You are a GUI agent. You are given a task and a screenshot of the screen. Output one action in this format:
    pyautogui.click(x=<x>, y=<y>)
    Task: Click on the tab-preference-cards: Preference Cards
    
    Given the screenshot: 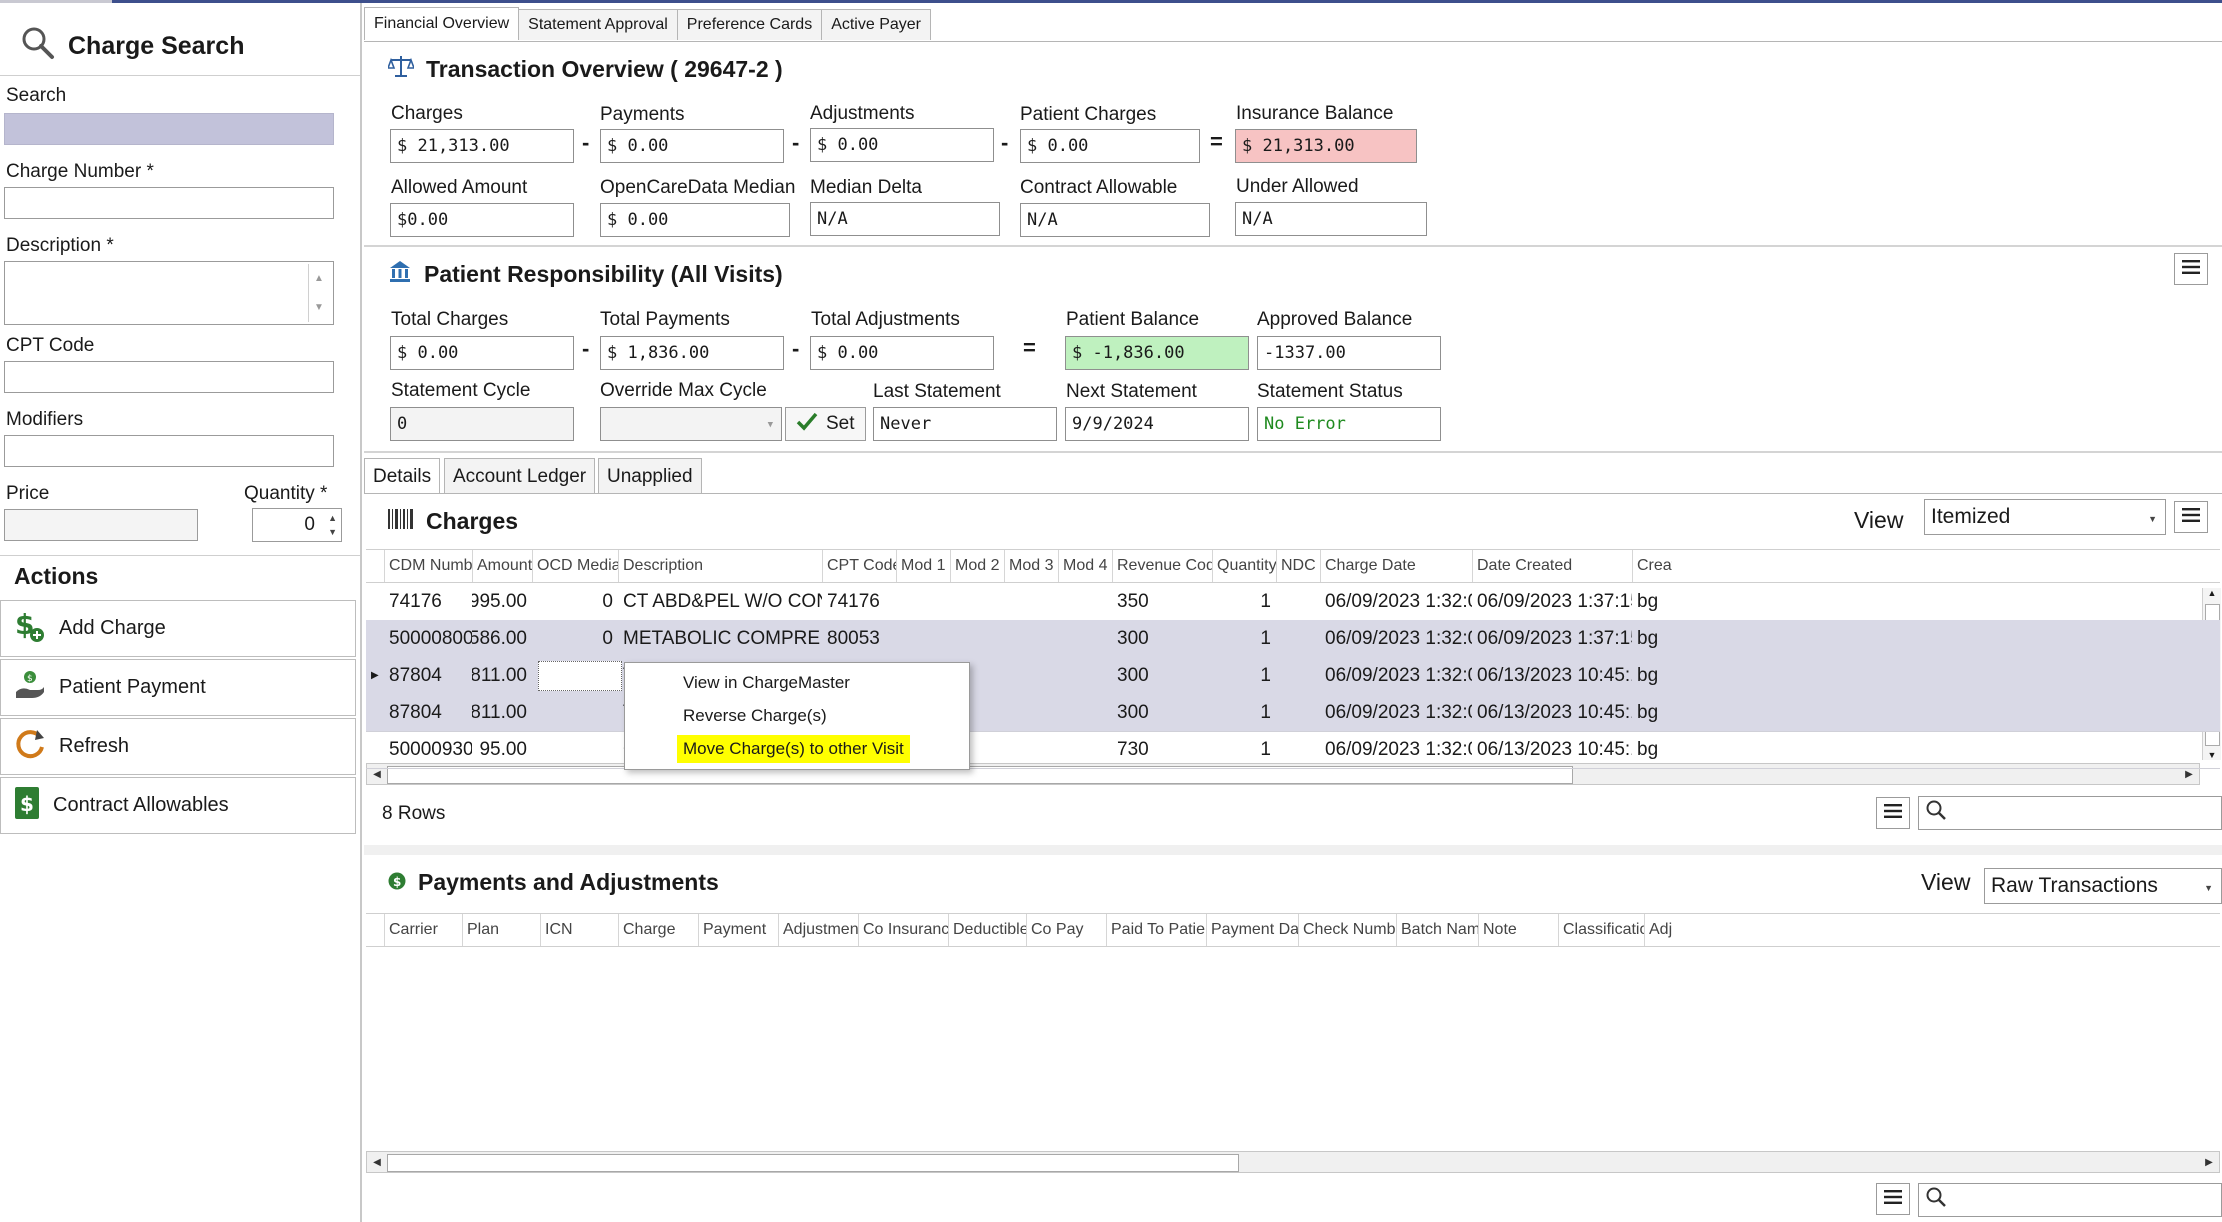 What is the action you would take?
    pyautogui.click(x=749, y=24)
    